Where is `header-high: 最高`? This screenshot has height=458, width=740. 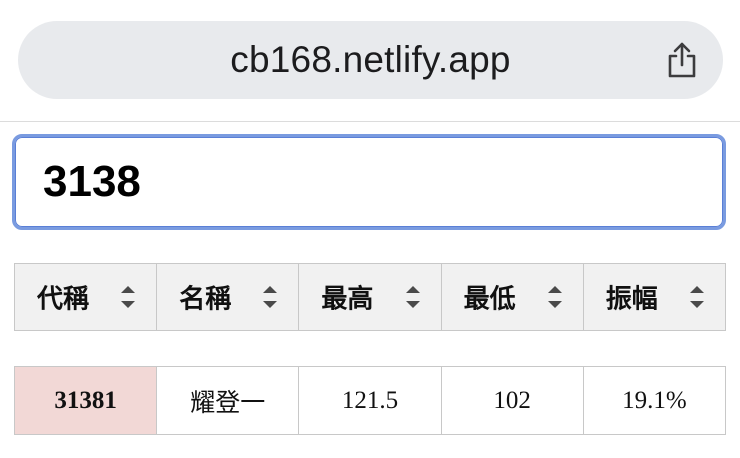
header-high: 最高 is located at coordinates (370, 297).